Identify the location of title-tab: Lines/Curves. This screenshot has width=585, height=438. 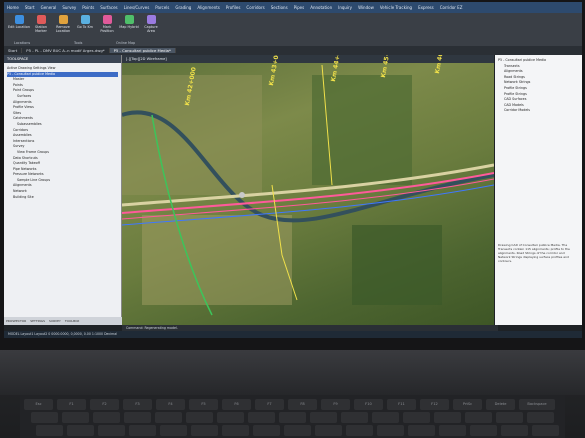
(137, 7).